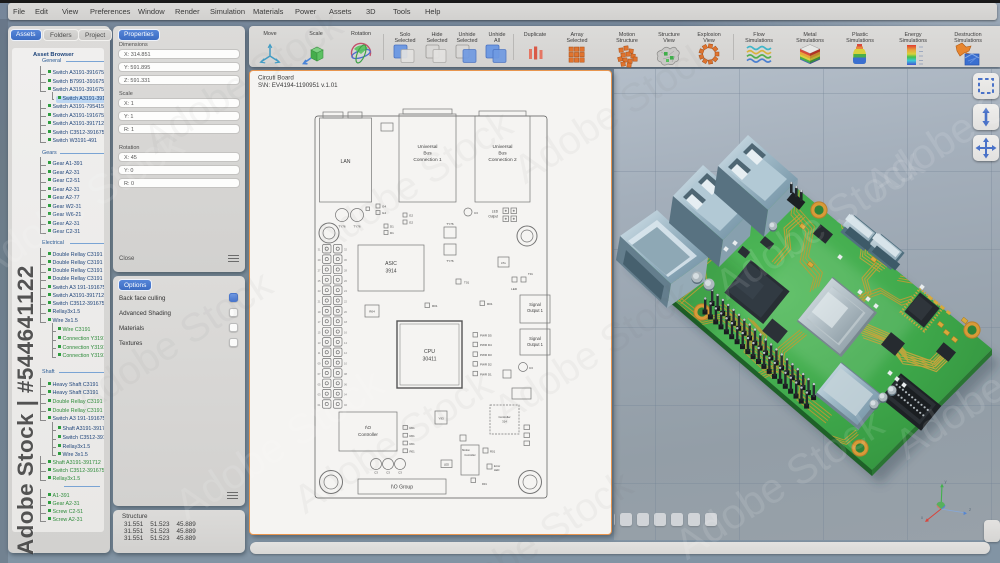  I want to click on svg-text: PWR D2, so click(486, 365).